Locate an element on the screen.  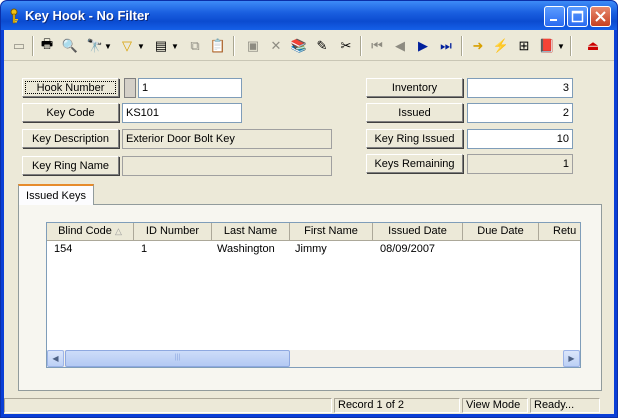
key-description-button: Key Description is located at coordinates (70, 138).